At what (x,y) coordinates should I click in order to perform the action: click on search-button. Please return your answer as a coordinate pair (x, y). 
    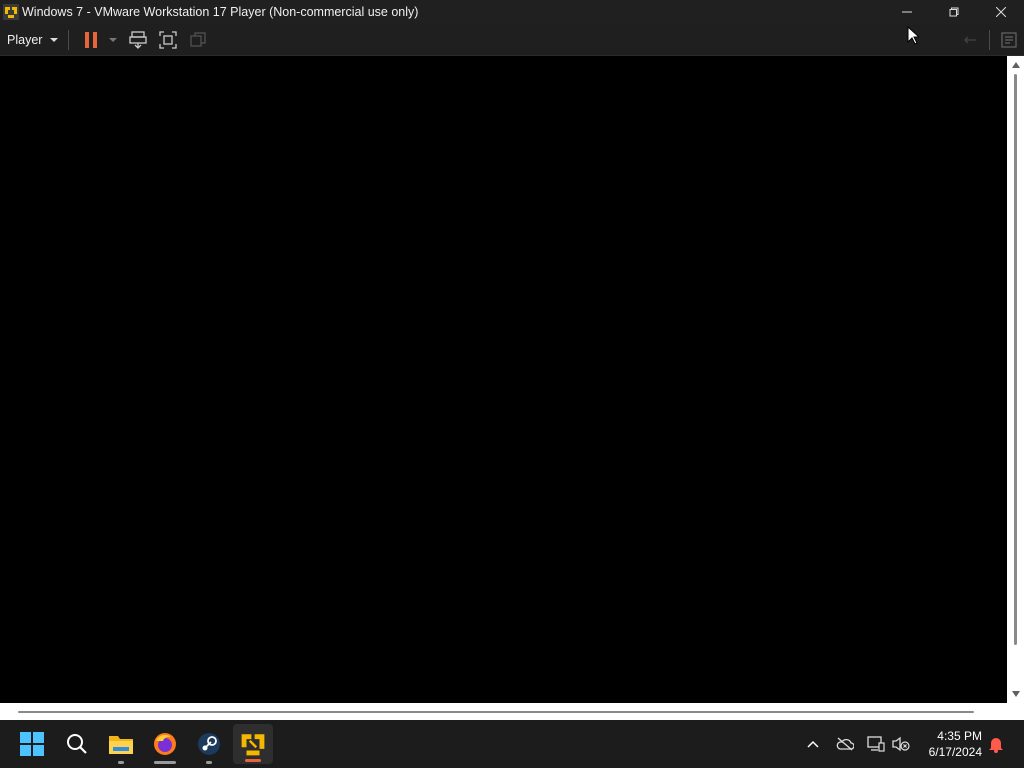
    Looking at the image, I should click on (77, 744).